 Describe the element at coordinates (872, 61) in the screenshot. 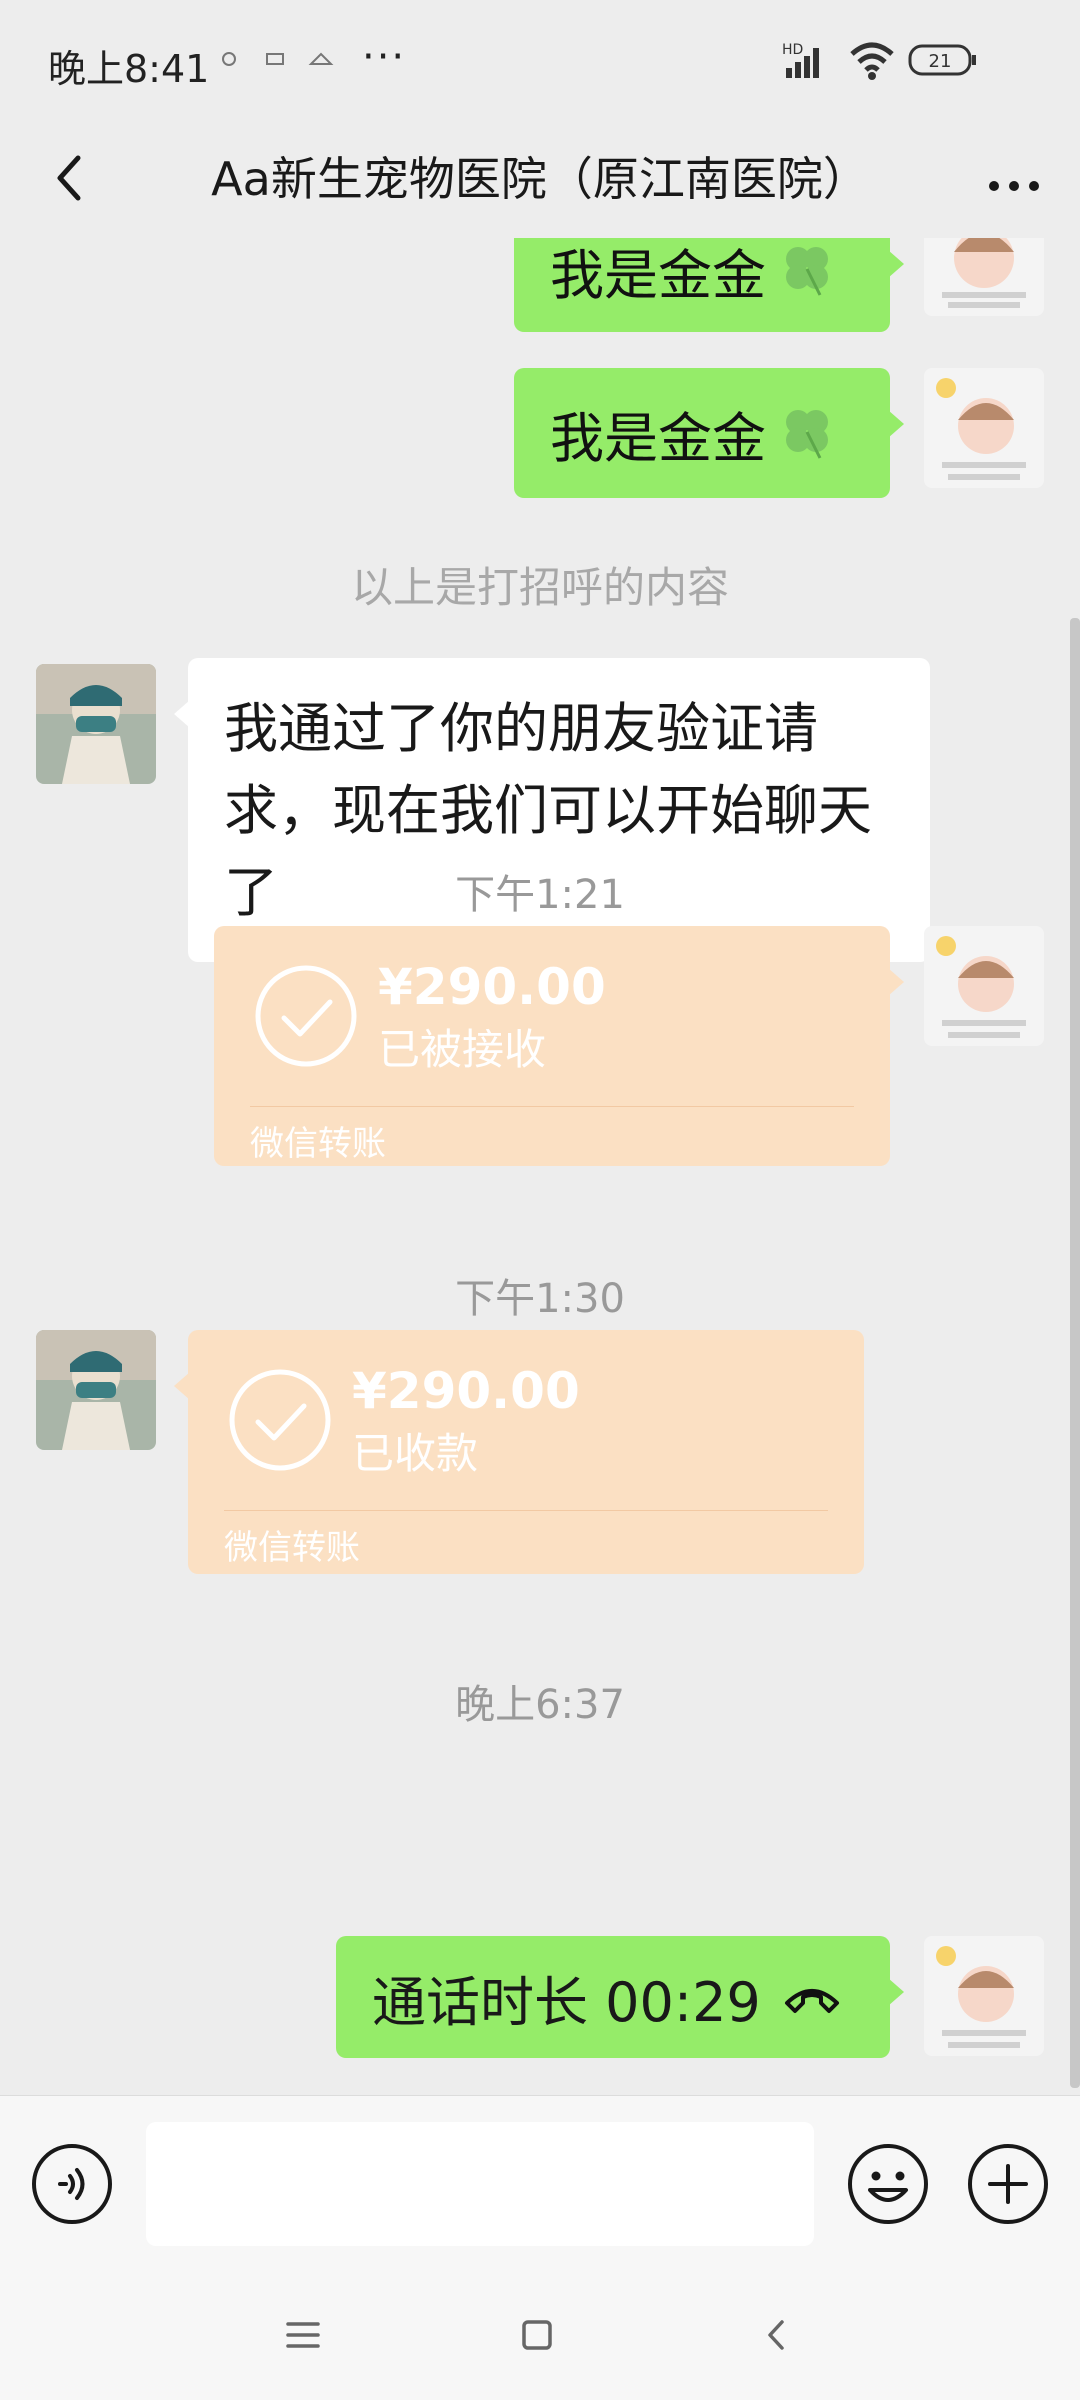

I see `wifi-icon` at that location.